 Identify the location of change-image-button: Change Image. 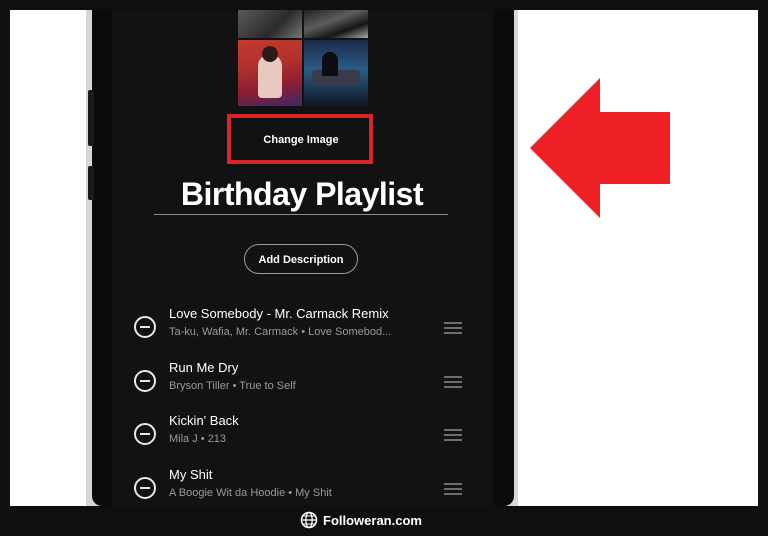
(301, 140).